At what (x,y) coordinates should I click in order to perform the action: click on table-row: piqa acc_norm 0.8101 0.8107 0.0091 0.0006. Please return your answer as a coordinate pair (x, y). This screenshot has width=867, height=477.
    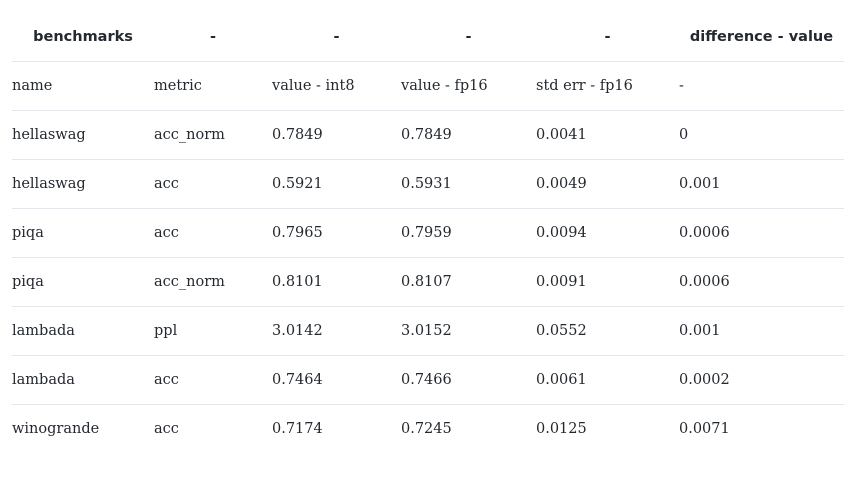
    Looking at the image, I should click on (428, 282).